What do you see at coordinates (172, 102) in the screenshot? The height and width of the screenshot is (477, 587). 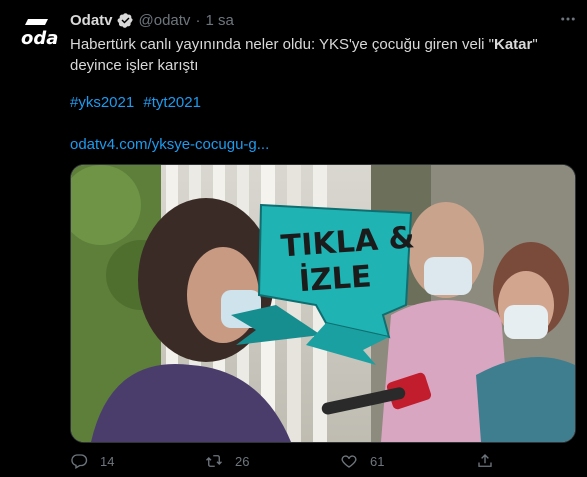 I see `hashtag-link: #tyt2021` at bounding box center [172, 102].